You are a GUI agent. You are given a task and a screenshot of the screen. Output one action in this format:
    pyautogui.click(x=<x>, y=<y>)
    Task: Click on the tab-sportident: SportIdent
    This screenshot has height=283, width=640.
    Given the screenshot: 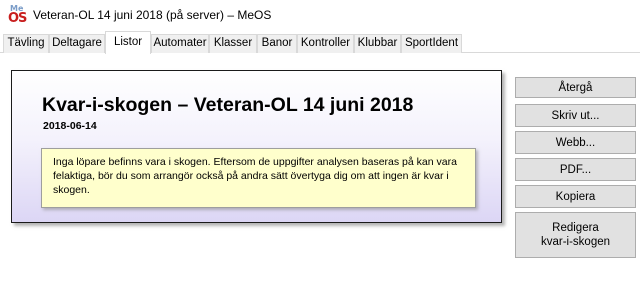 What is the action you would take?
    pyautogui.click(x=431, y=43)
    